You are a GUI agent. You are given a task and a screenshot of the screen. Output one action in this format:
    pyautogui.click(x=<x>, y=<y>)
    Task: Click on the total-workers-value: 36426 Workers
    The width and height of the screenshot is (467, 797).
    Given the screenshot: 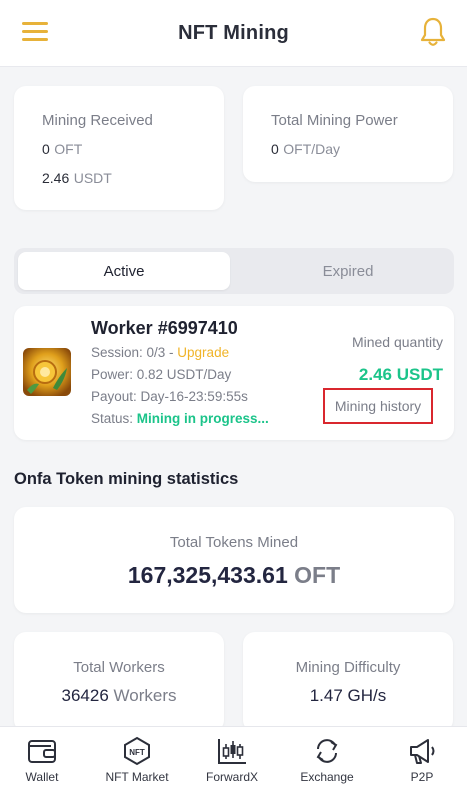 What is the action you would take?
    pyautogui.click(x=119, y=695)
    